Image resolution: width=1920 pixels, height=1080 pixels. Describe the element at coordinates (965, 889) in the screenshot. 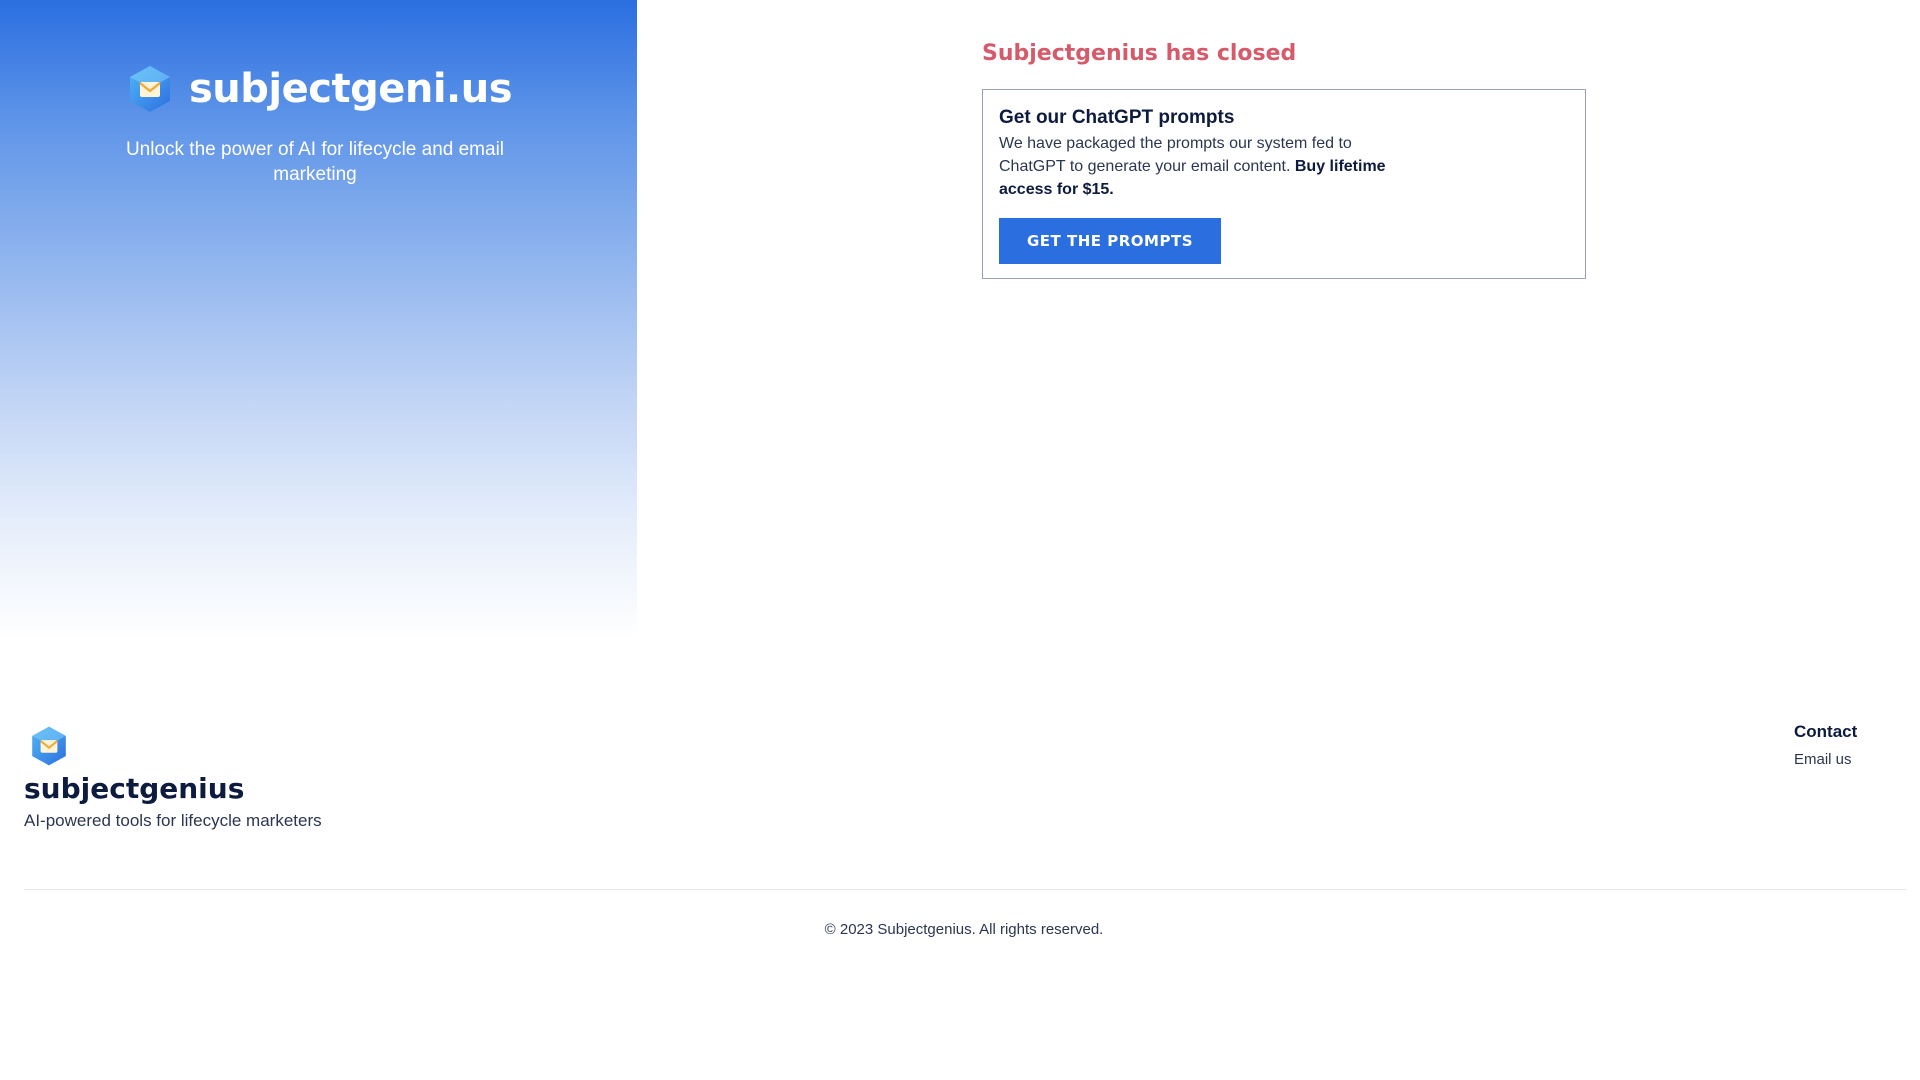

I see `footer-divider` at that location.